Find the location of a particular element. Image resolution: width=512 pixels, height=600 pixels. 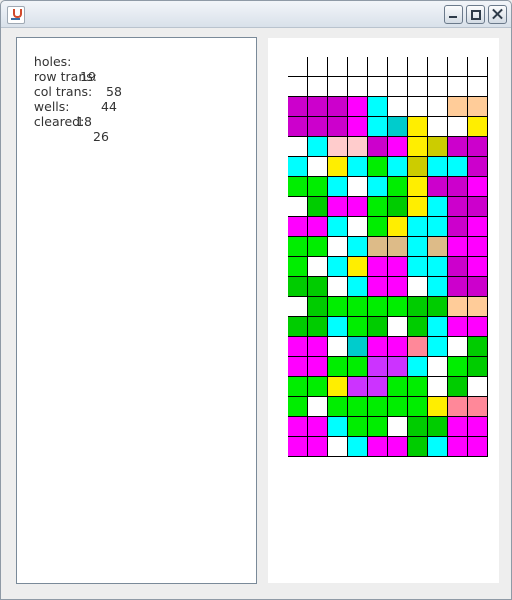

close-icon is located at coordinates (497, 14).